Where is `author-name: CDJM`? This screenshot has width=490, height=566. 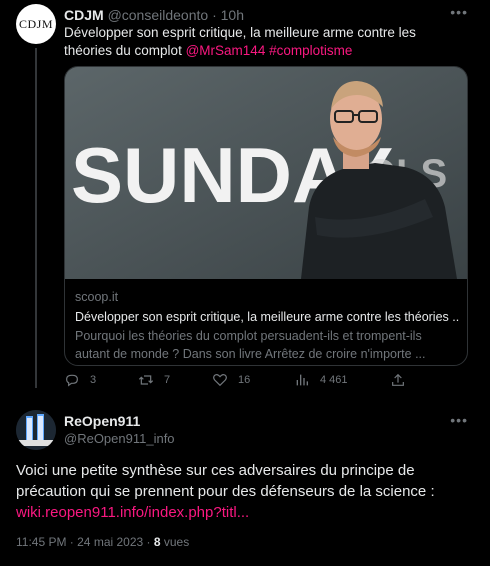
author-name: CDJM is located at coordinates (84, 15).